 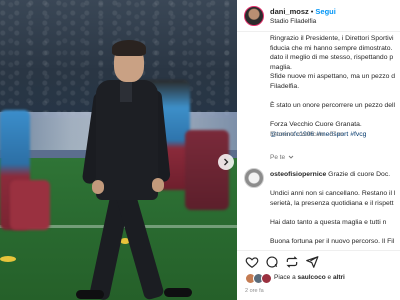 I want to click on comment-line: Grazie di cuore Doc., so click(x=359, y=174).